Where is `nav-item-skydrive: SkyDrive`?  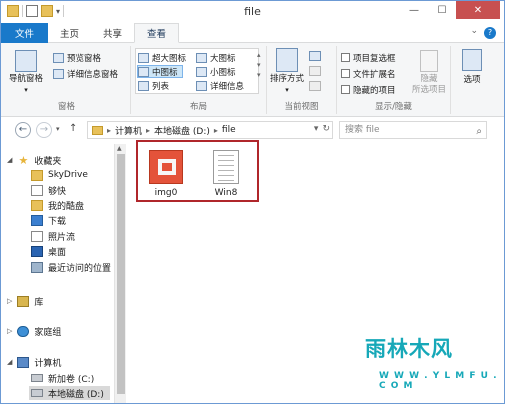 nav-item-skydrive: SkyDrive is located at coordinates (59, 175).